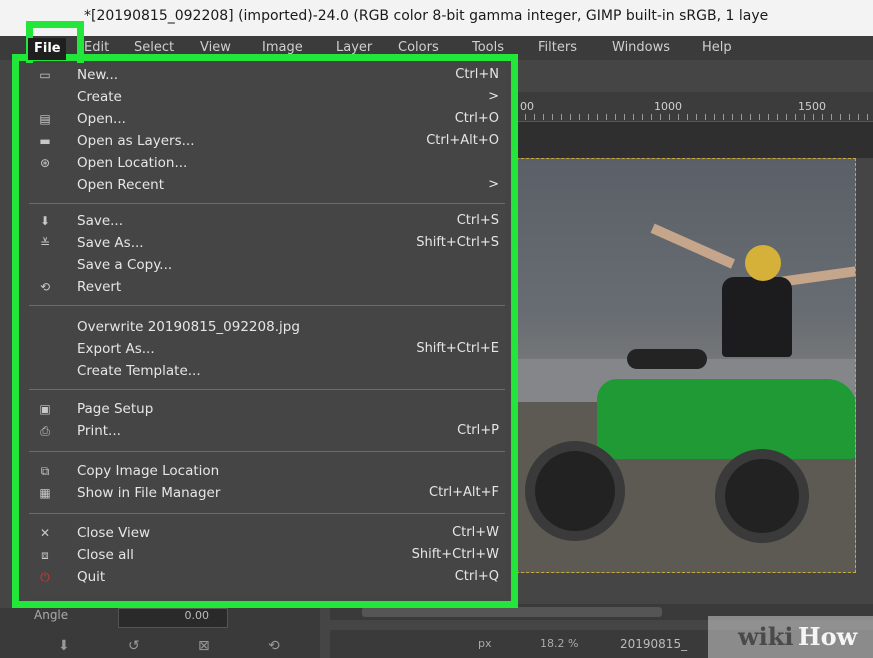  I want to click on menu-item-save: ⬇ Save... Ctrl+S, so click(267, 222).